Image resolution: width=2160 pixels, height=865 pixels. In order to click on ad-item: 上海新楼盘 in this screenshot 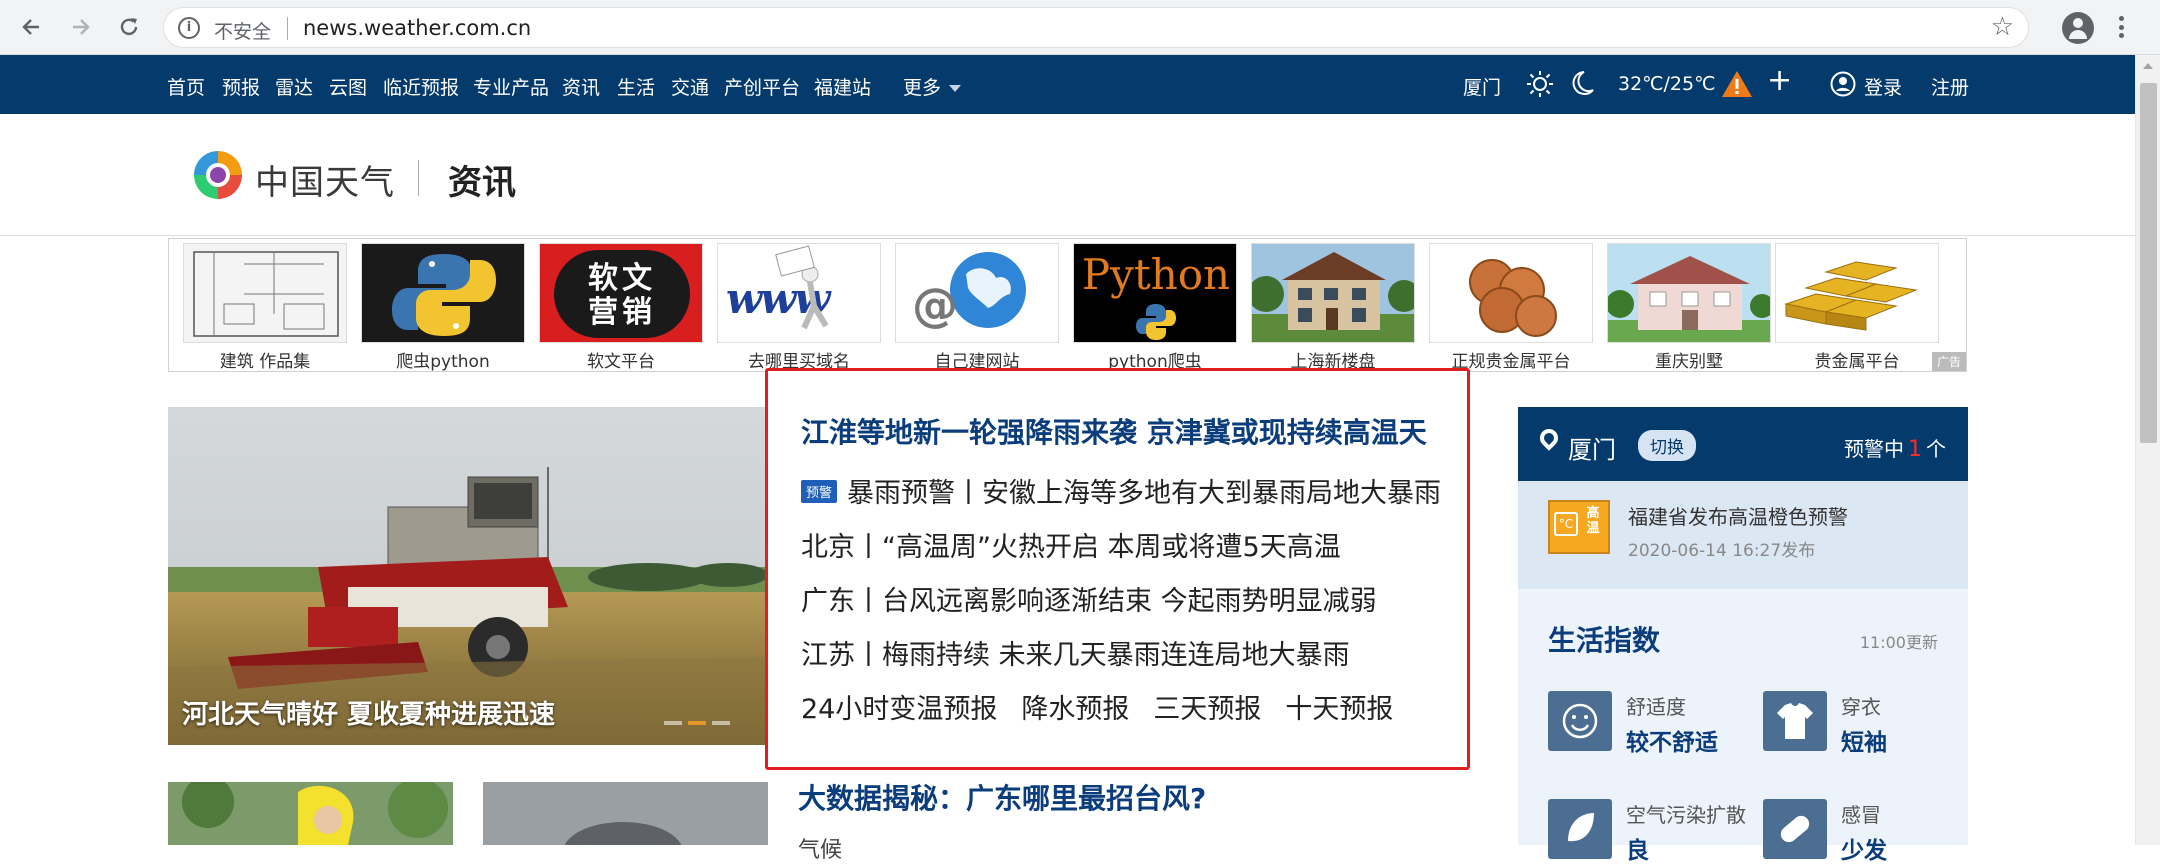, I will do `click(1333, 307)`.